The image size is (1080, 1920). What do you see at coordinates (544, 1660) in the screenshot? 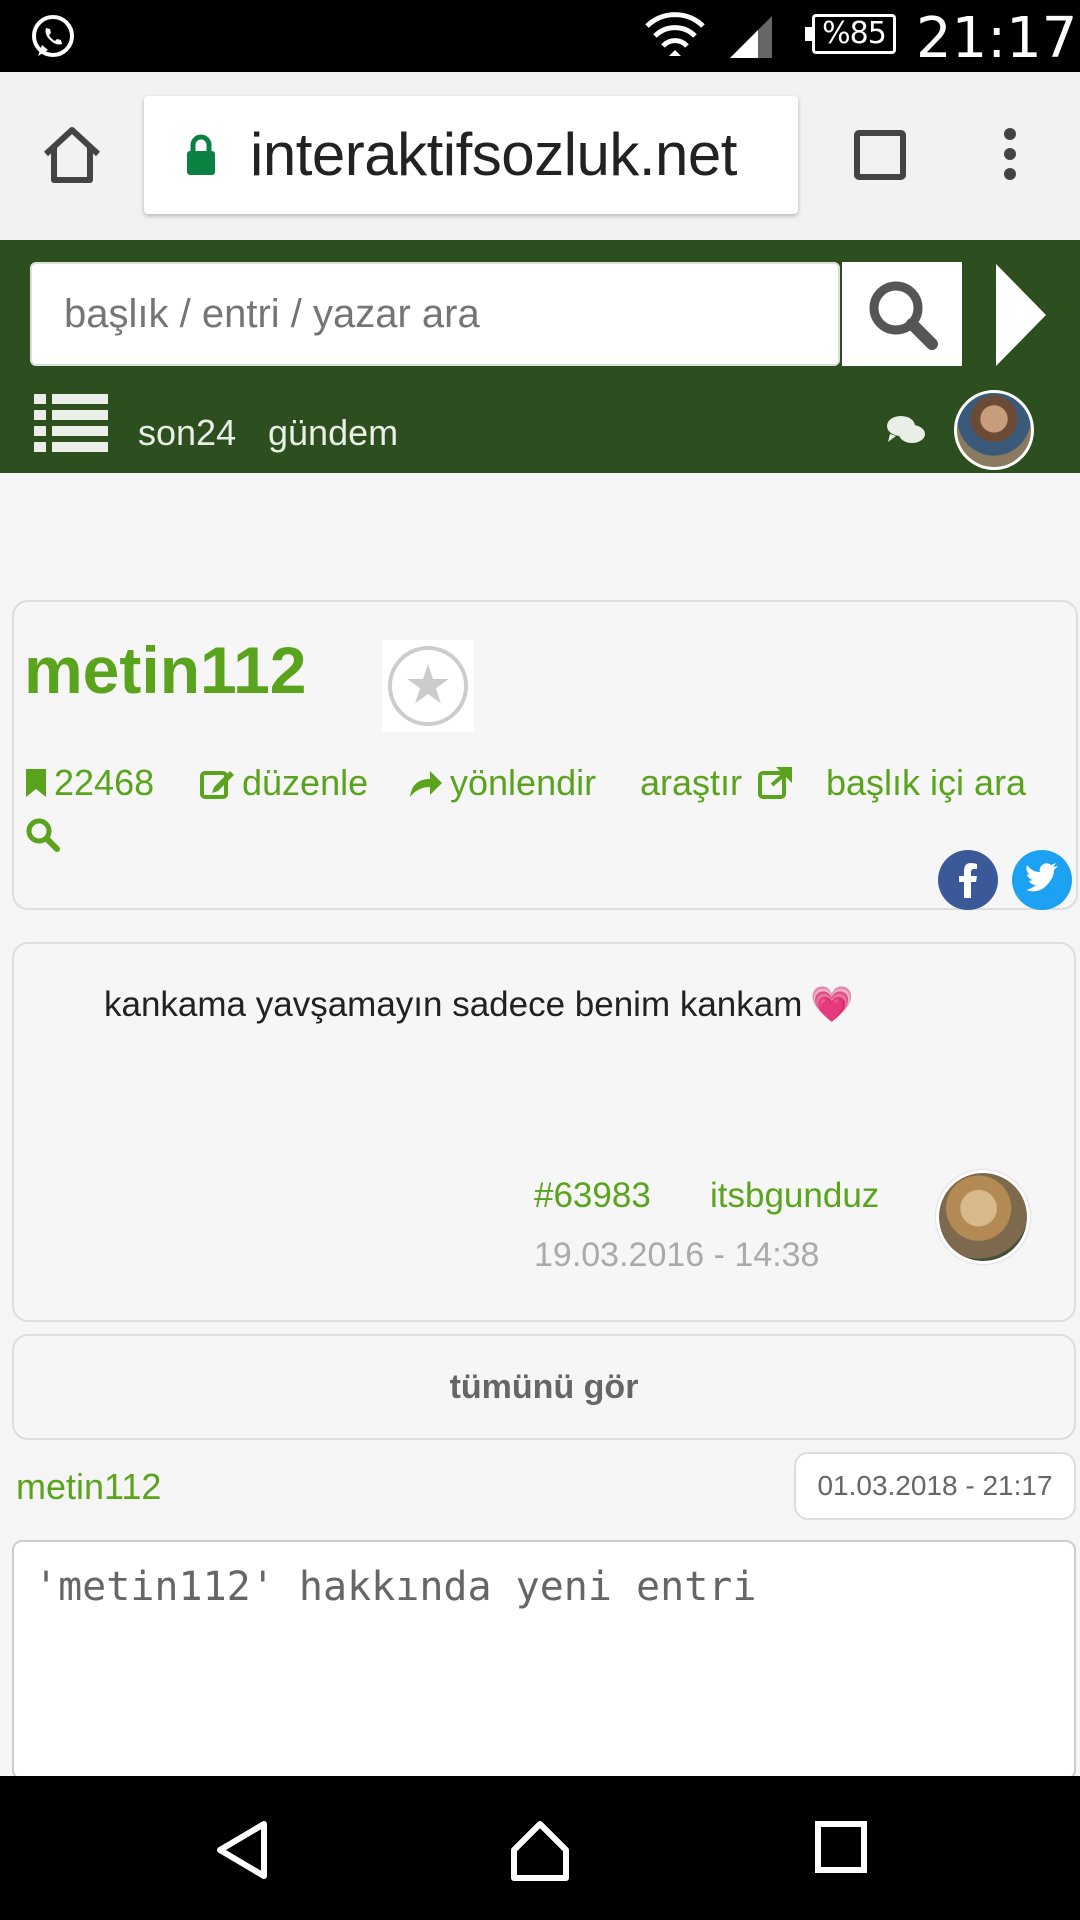
I see `new-entry-textarea: 'metin112' hakkında yeni entri` at bounding box center [544, 1660].